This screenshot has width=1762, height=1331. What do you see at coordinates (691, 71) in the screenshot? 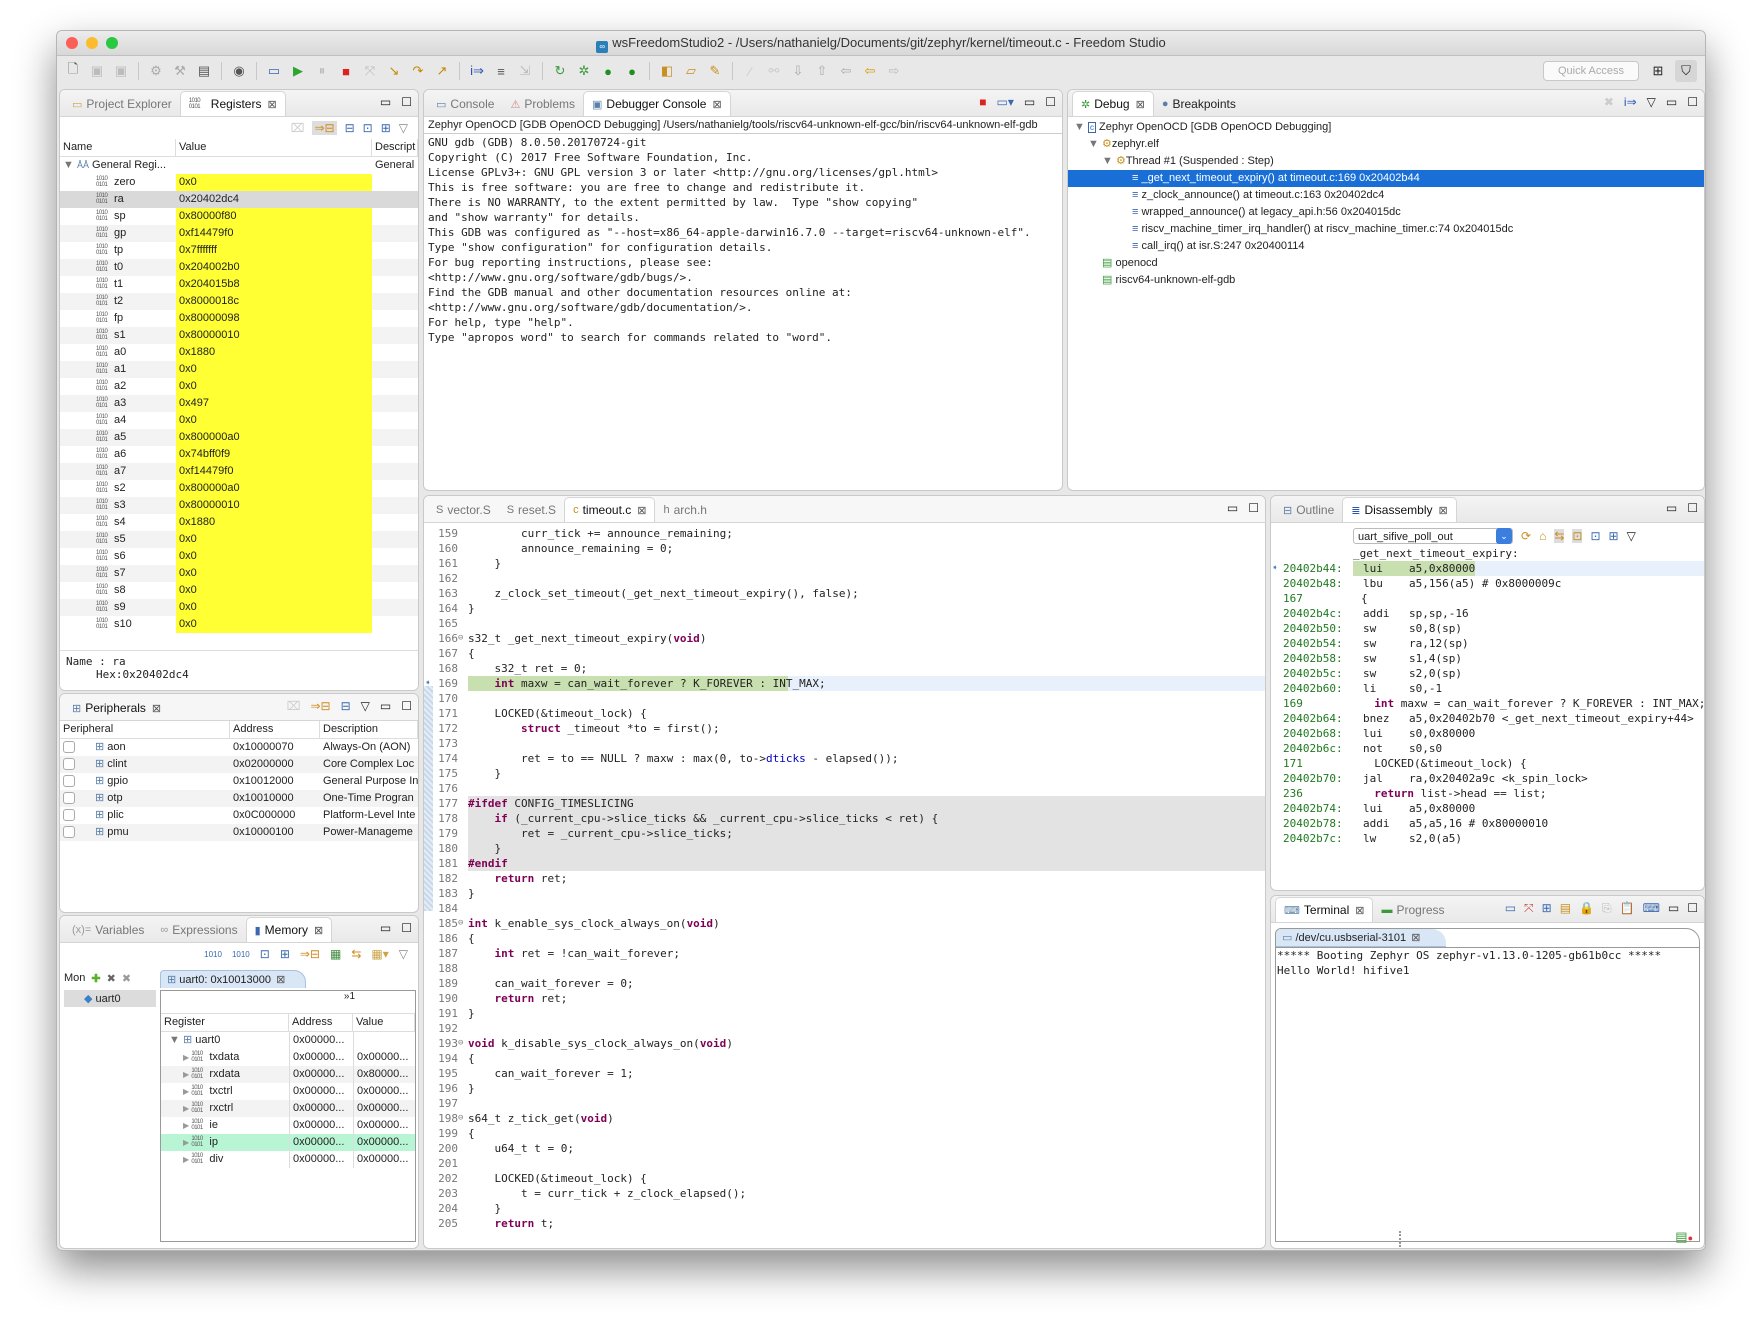
I see `open-folder-icon: ▱` at bounding box center [691, 71].